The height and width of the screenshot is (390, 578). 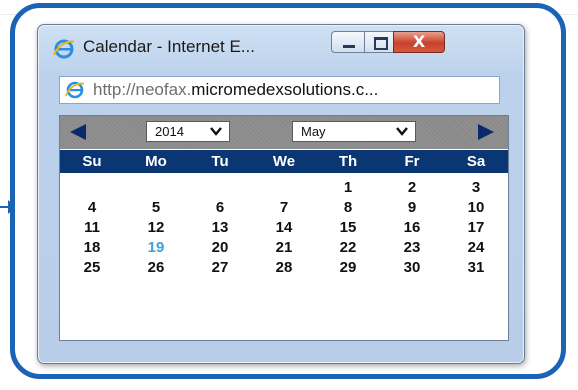 I want to click on day-cell: 29, so click(x=348, y=268).